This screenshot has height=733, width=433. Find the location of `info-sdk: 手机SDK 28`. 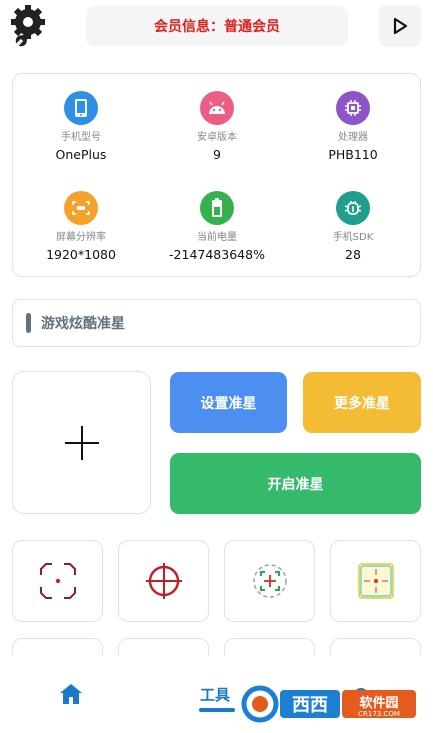

info-sdk: 手机SDK 28 is located at coordinates (353, 226).